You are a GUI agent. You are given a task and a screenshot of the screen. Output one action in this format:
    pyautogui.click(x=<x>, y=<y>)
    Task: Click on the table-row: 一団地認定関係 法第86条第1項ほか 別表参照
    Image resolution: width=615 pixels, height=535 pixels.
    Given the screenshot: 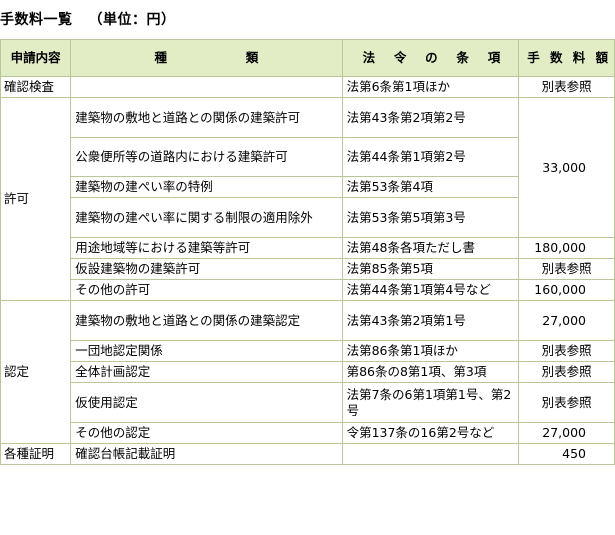 What is the action you would take?
    pyautogui.click(x=308, y=351)
    